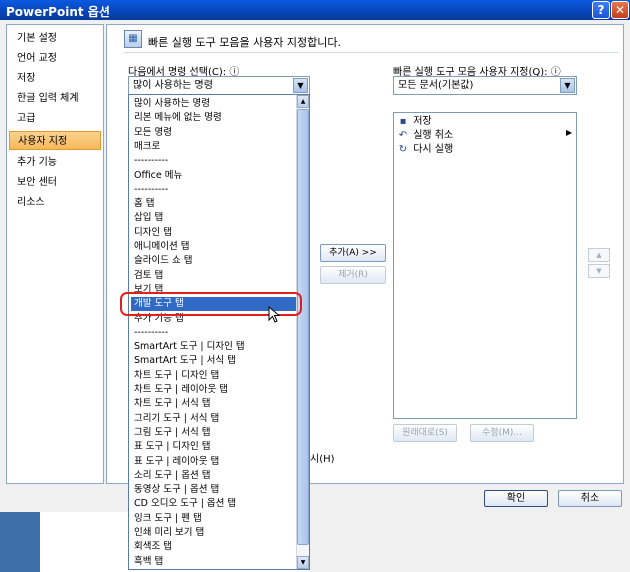 The image size is (630, 572). What do you see at coordinates (214, 247) in the screenshot?
I see `dropdown-option: 애니메이션 탭` at bounding box center [214, 247].